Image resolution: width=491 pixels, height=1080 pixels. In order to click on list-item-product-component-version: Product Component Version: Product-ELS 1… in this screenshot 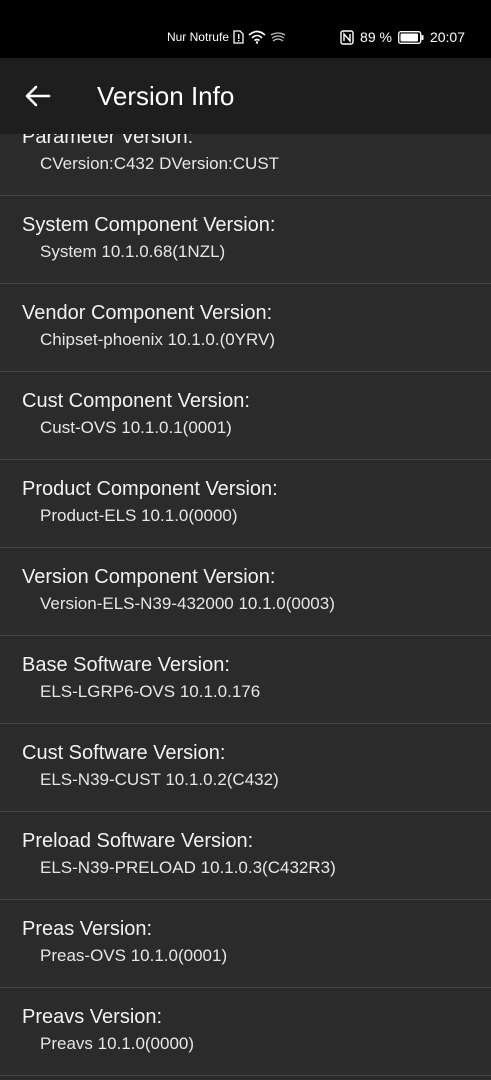, I will do `click(245, 504)`.